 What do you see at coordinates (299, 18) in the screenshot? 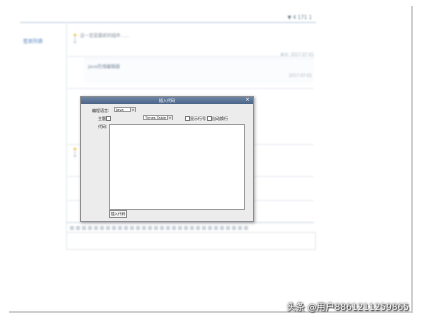
I see `topbar-stats: ▼ 4 171 1` at bounding box center [299, 18].